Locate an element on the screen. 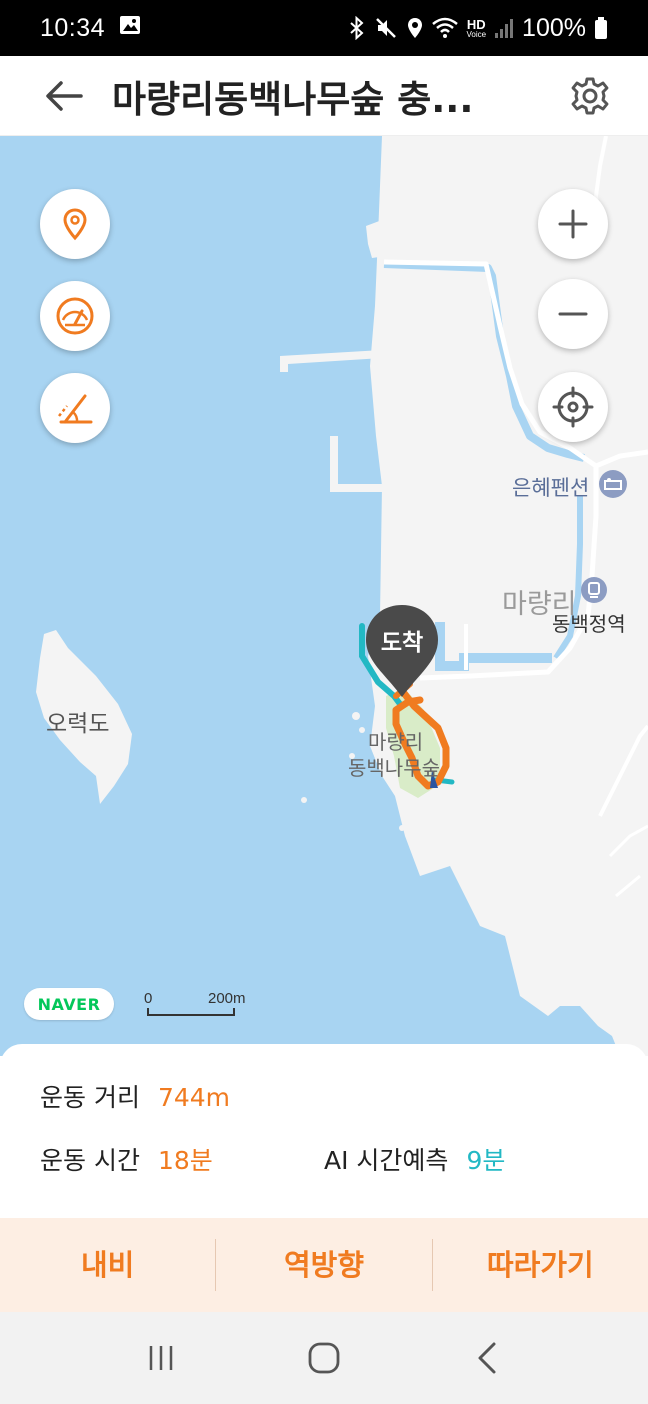 The image size is (648, 1404). hotel-icon is located at coordinates (613, 484).